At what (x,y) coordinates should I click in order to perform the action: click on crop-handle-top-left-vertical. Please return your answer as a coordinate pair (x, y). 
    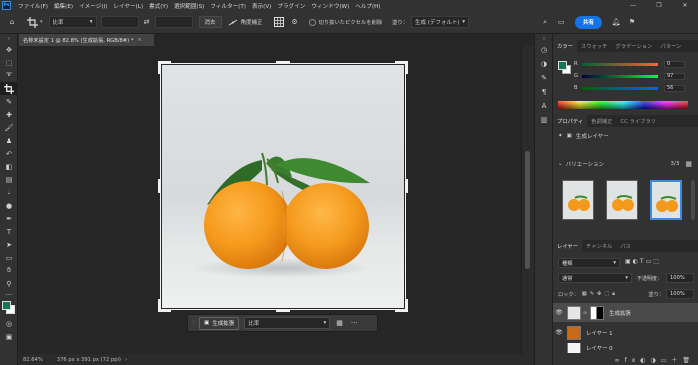
    Looking at the image, I should click on (159, 67).